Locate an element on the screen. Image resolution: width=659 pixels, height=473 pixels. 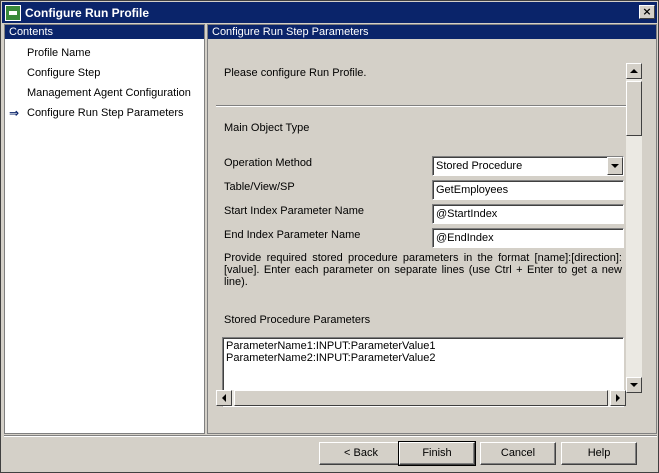
scroll-up-icon is located at coordinates (634, 71).